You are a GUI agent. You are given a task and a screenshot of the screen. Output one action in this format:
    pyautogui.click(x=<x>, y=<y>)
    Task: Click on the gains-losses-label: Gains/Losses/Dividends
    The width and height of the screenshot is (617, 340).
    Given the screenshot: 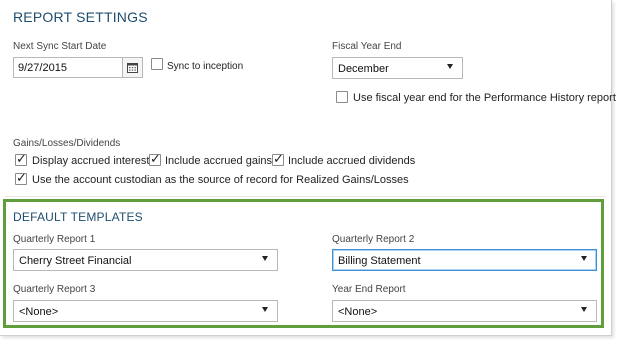 What is the action you would take?
    pyautogui.click(x=67, y=143)
    